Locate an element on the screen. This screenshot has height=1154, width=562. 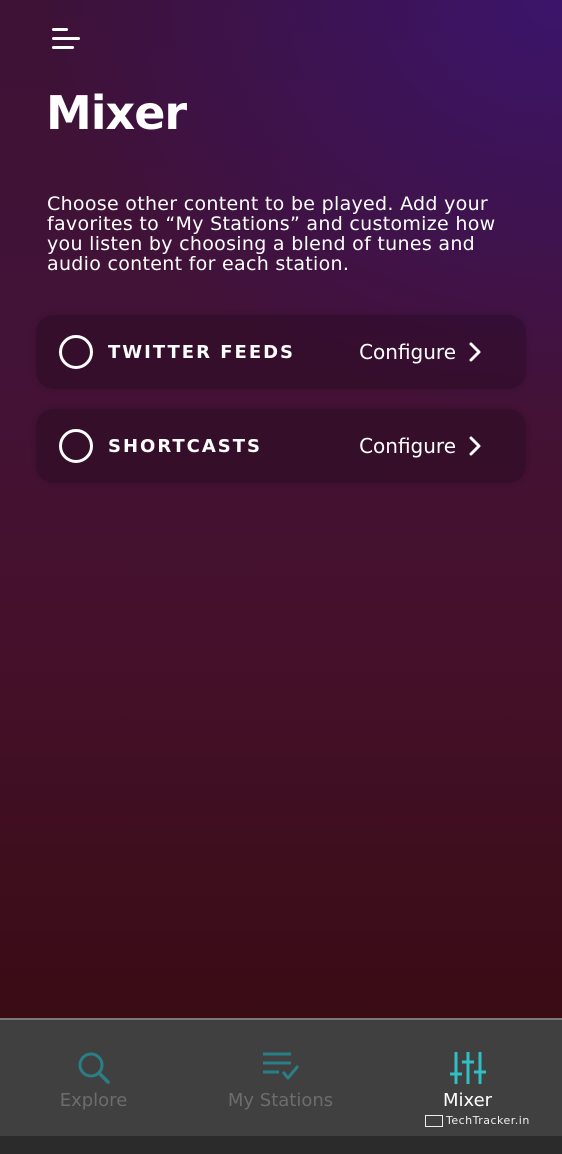
twitter-feeds-card: TWITTER FEEDS Configure is located at coordinates (281, 352).